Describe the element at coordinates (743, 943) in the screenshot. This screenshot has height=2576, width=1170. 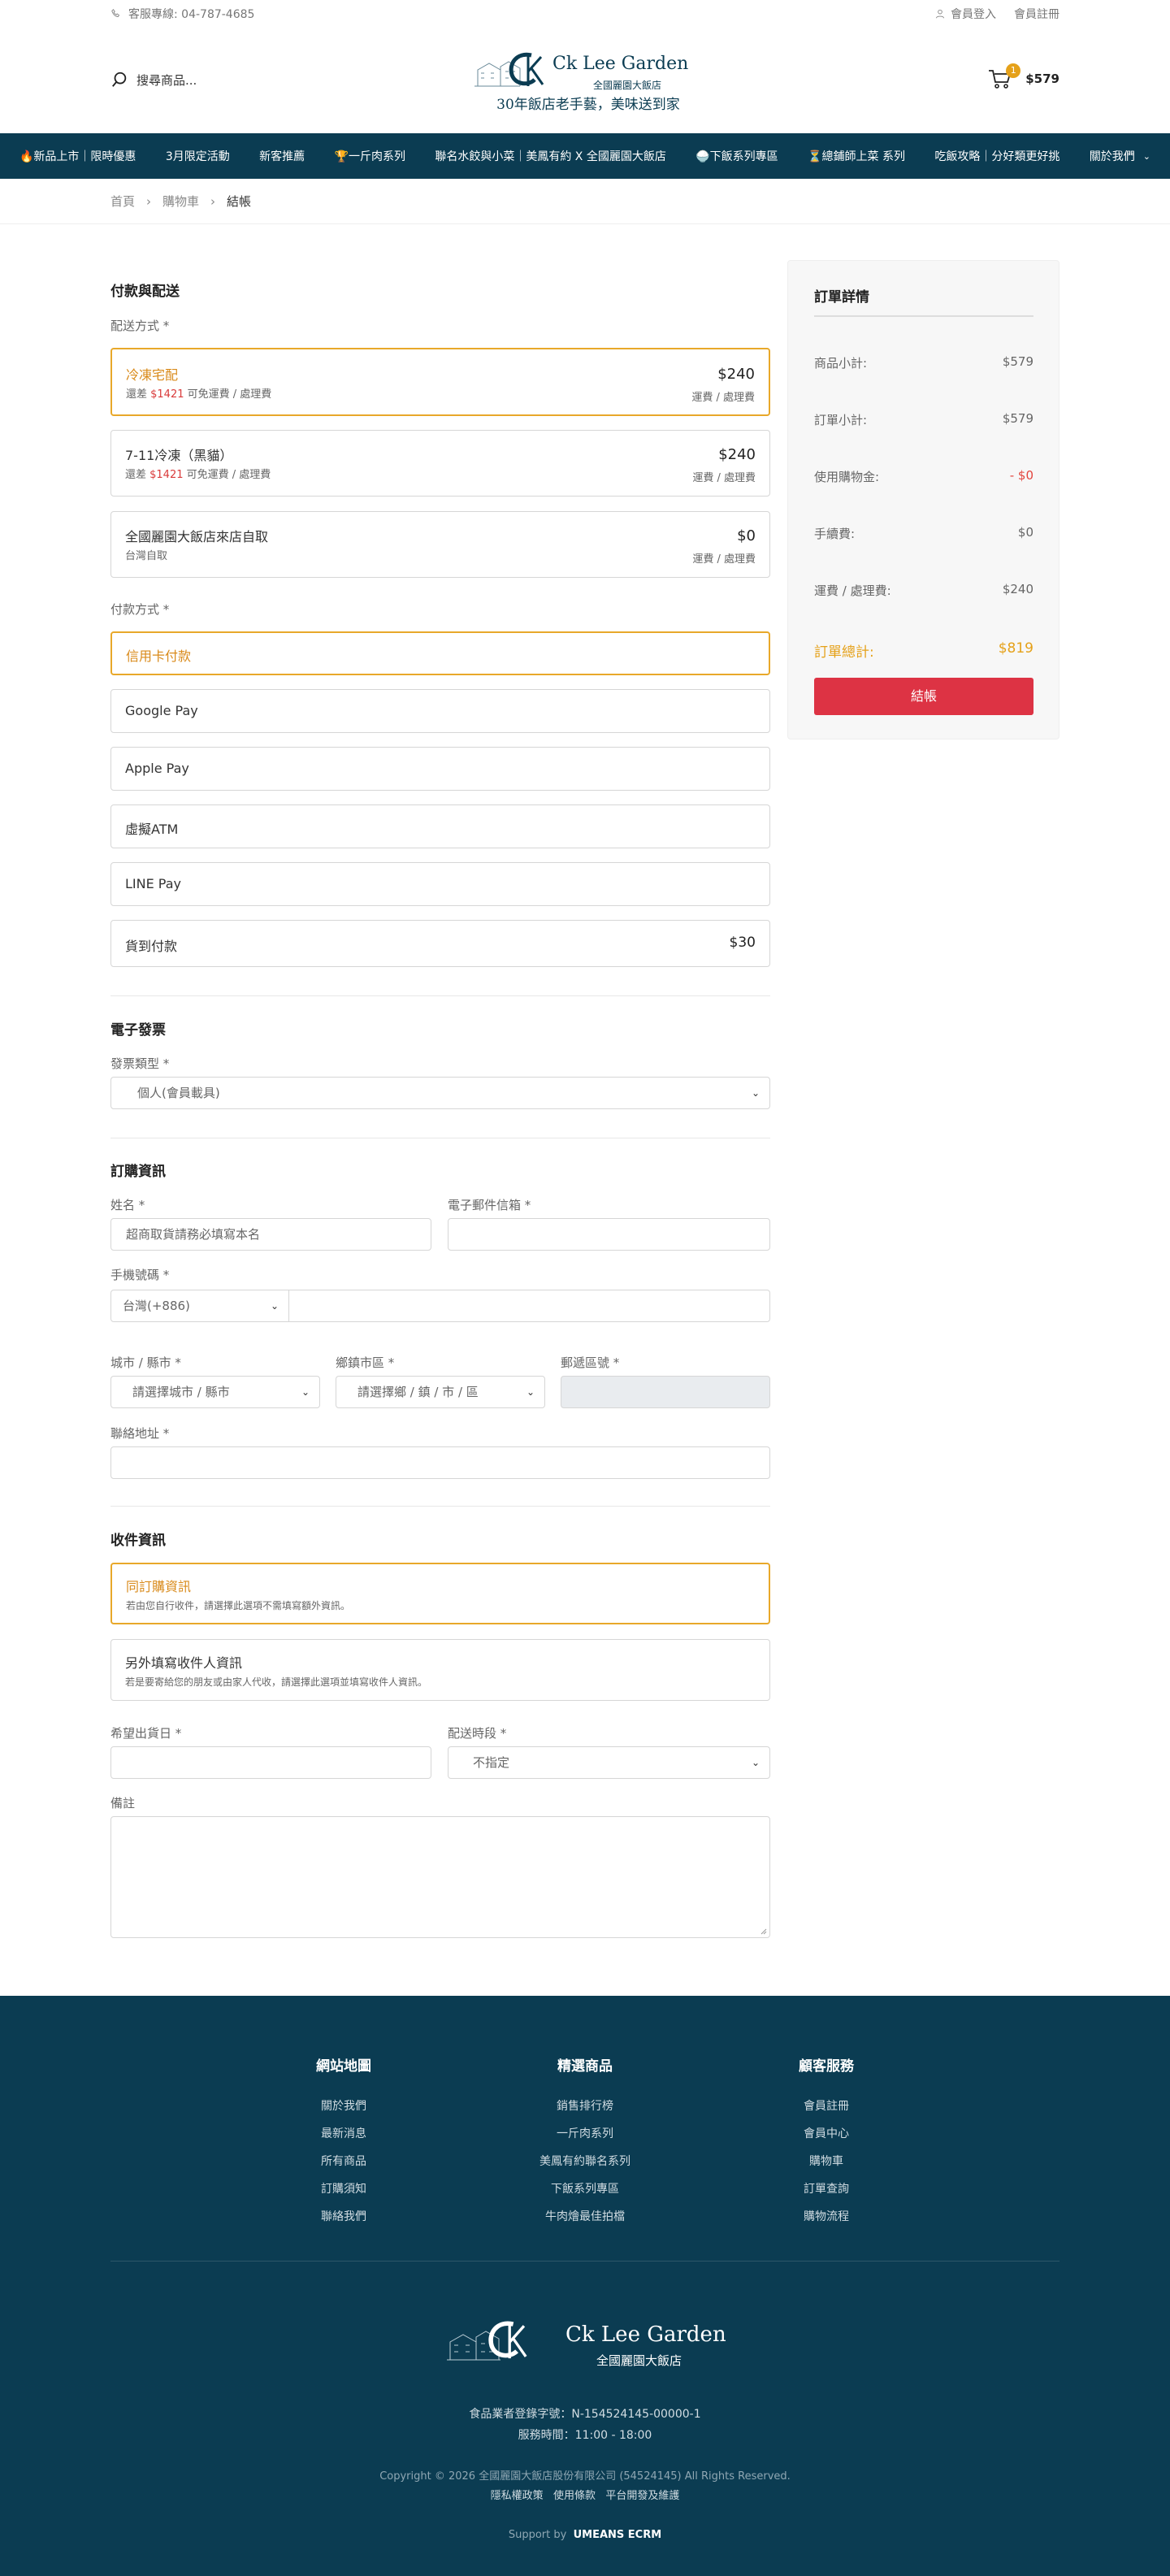
I see `payment-option-fee: $30` at that location.